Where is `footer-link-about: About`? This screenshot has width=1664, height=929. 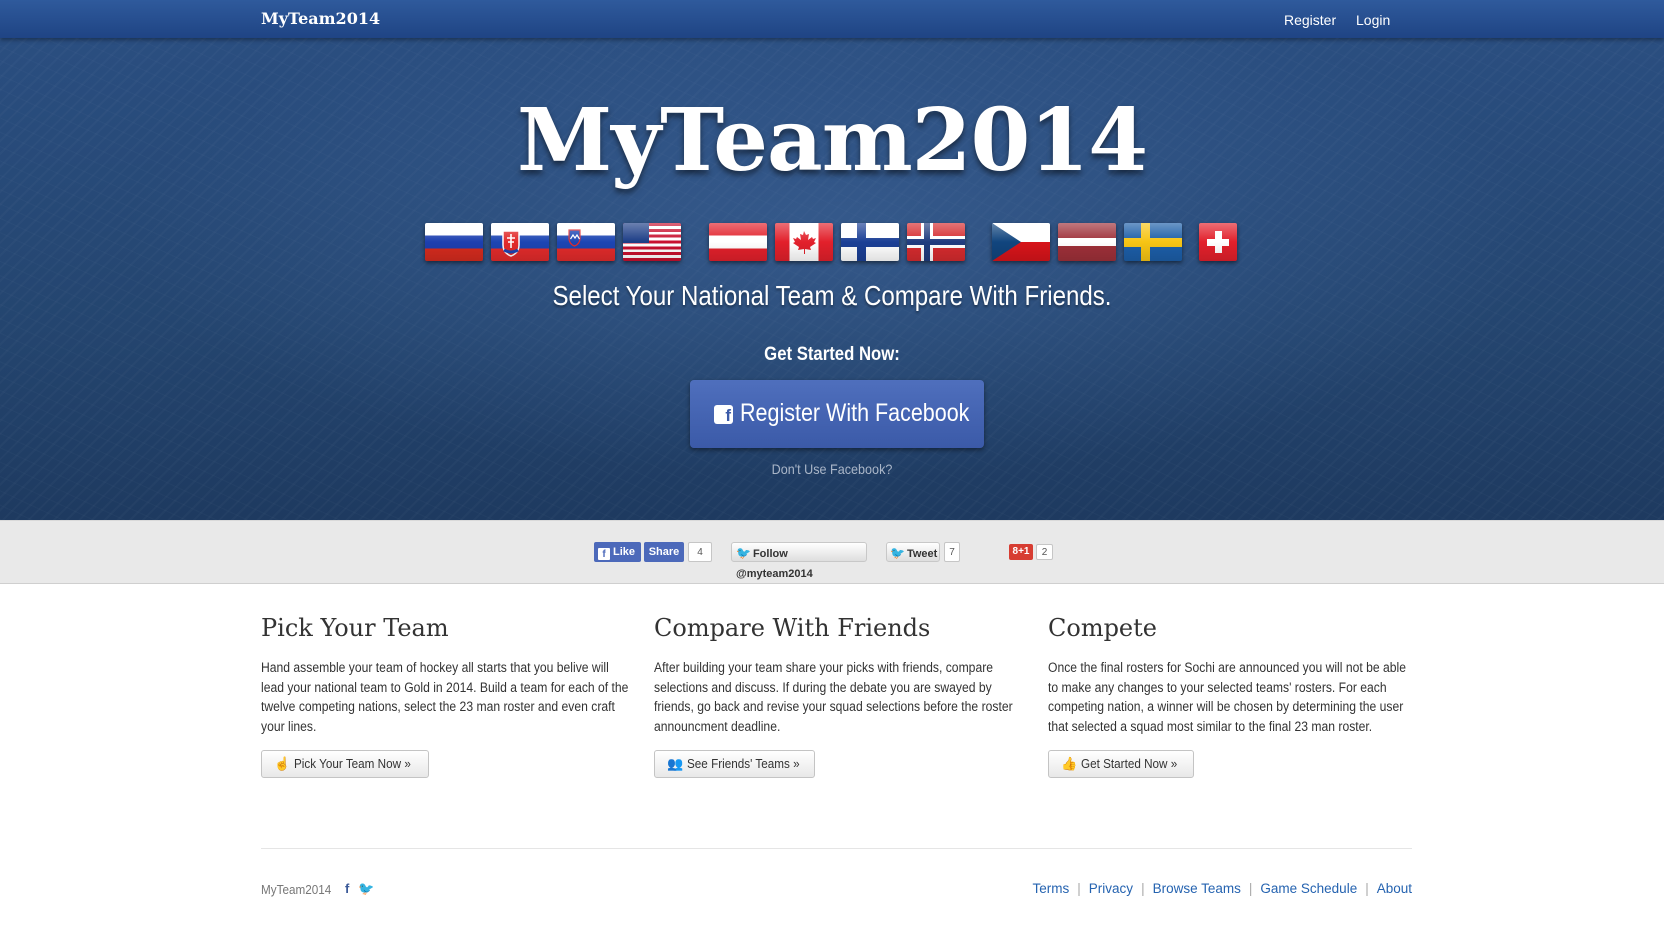 footer-link-about: About is located at coordinates (1394, 888).